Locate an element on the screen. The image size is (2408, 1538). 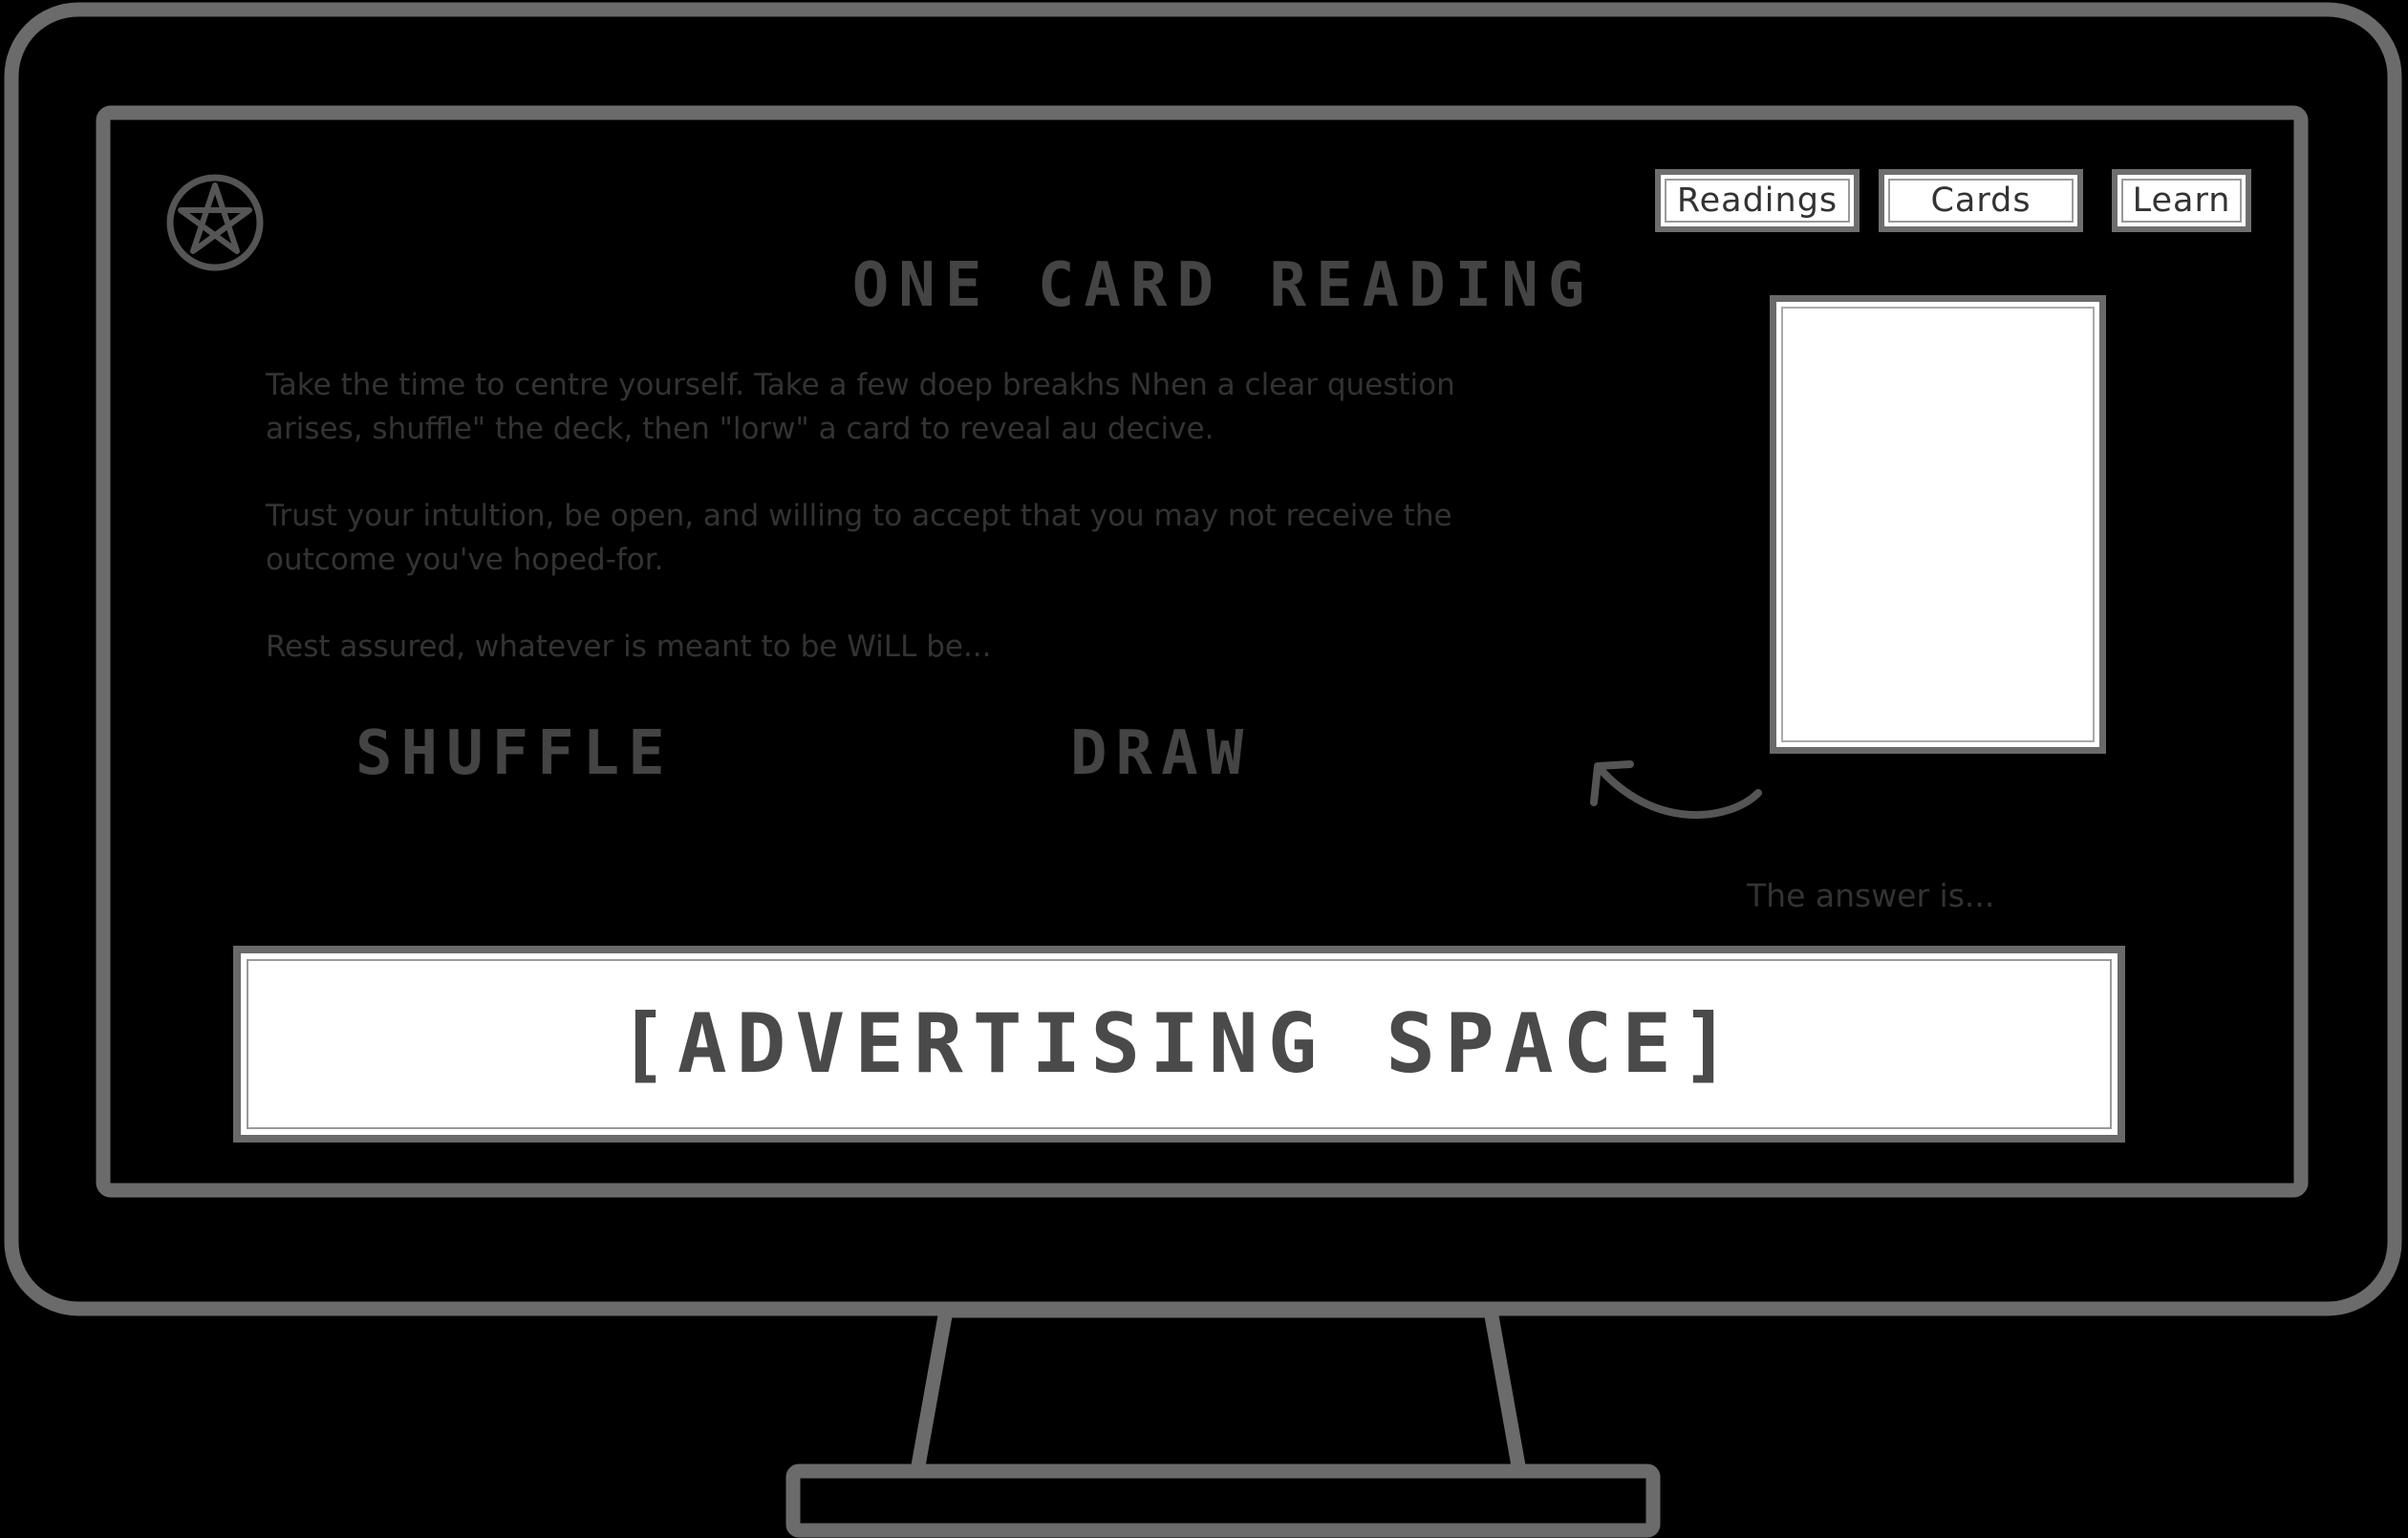
nav-learn-button: Learn is located at coordinates (2182, 200).